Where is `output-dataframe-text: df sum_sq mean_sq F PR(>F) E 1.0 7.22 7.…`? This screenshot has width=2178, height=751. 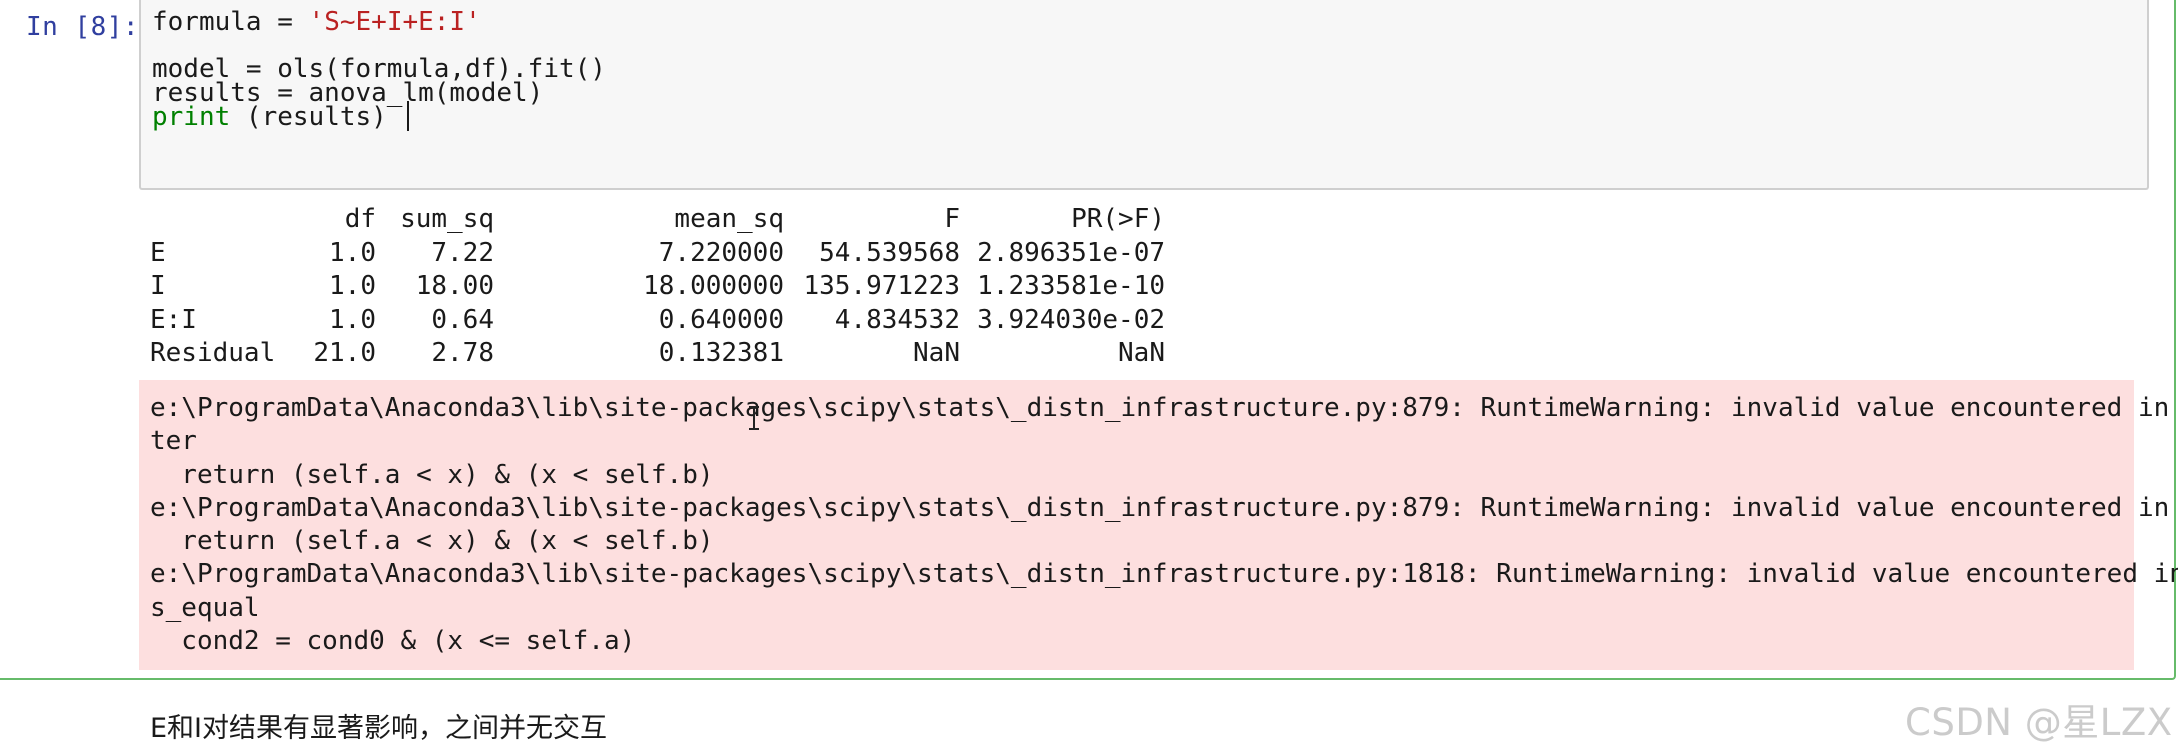 output-dataframe-text: df sum_sq mean_sq F PR(>F) E 1.0 7.22 7.… is located at coordinates (657, 287).